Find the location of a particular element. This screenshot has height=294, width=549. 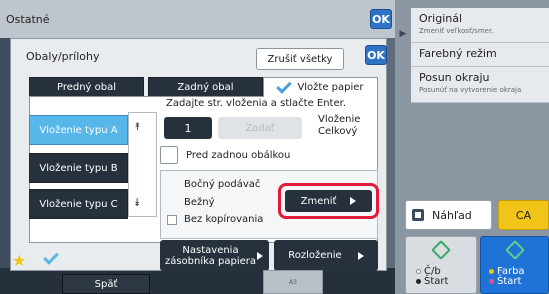

list-scrollbar is located at coordinates (142, 164).